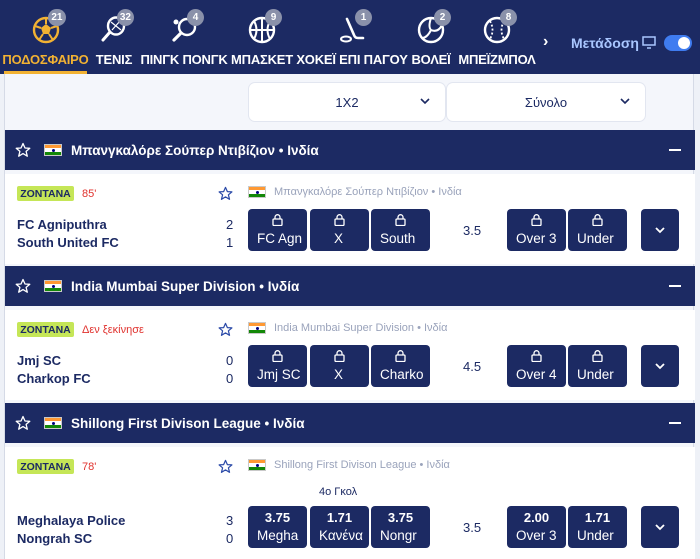  I want to click on market-select-main: 1X2, so click(347, 102).